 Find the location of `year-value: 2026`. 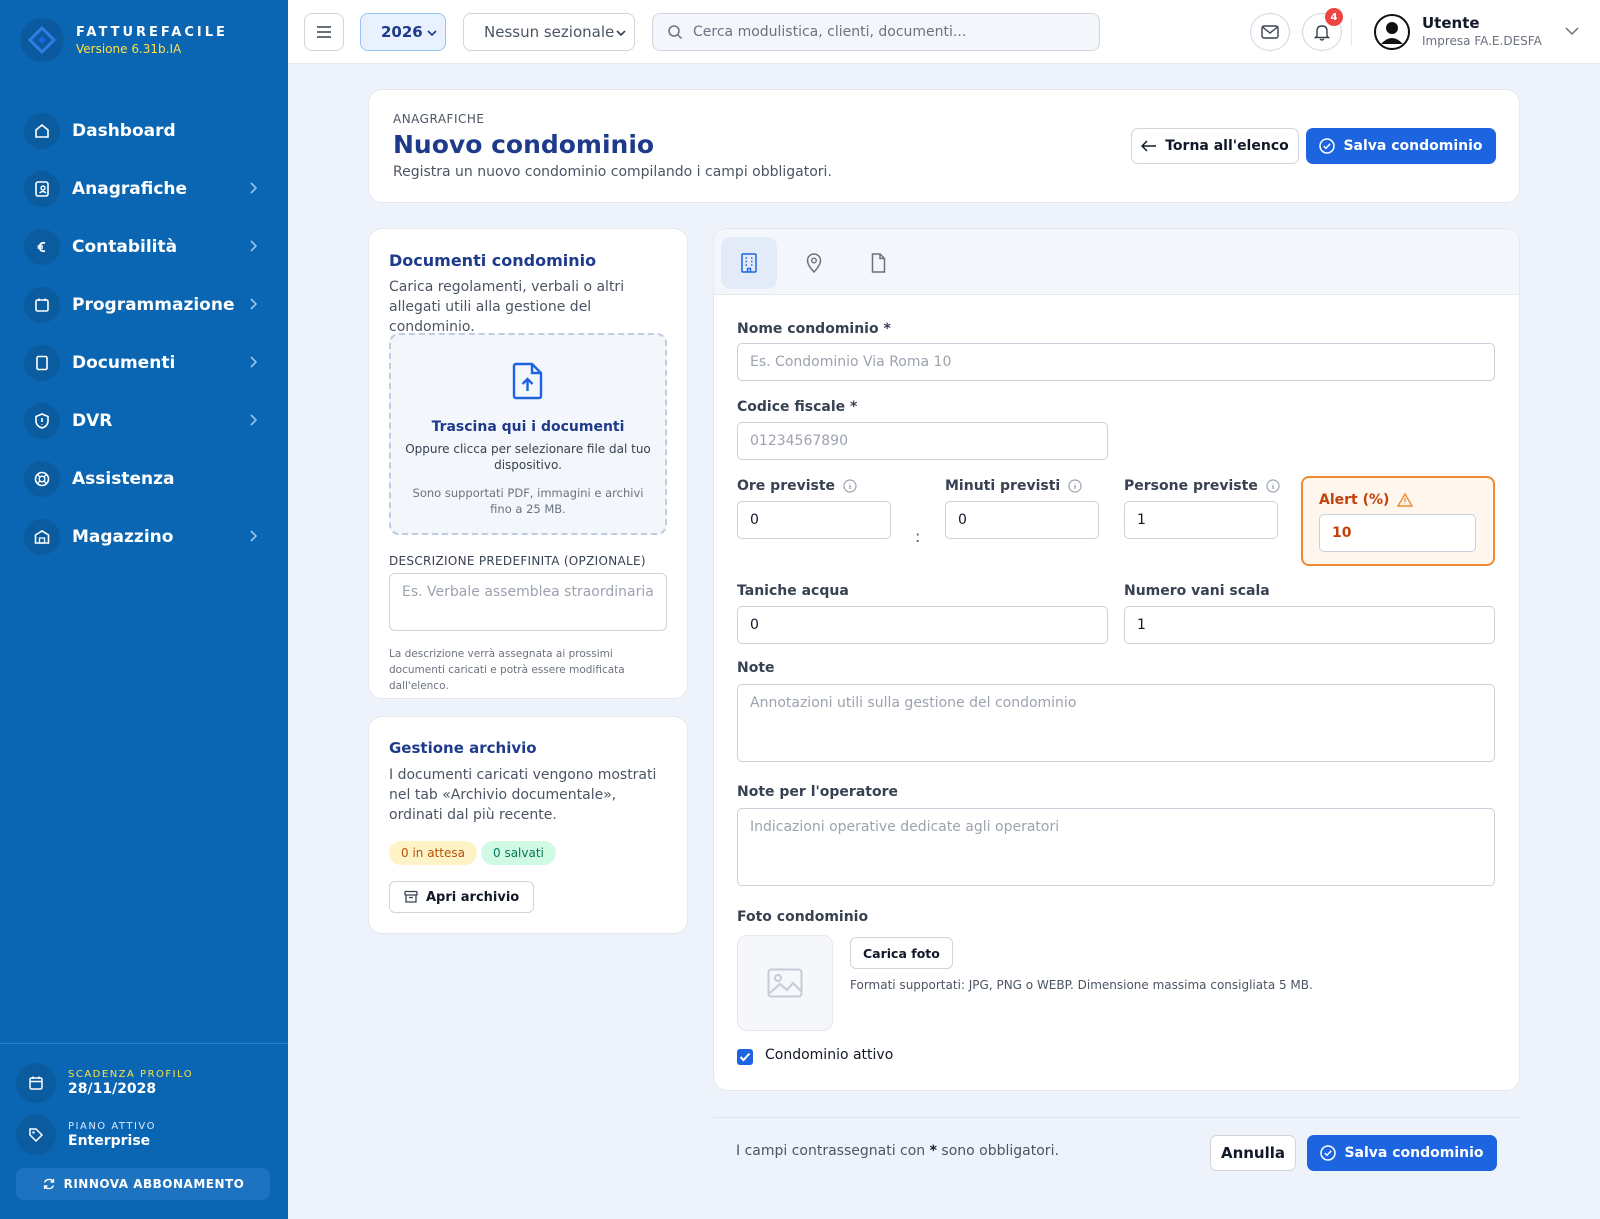

year-value: 2026 is located at coordinates (402, 32).